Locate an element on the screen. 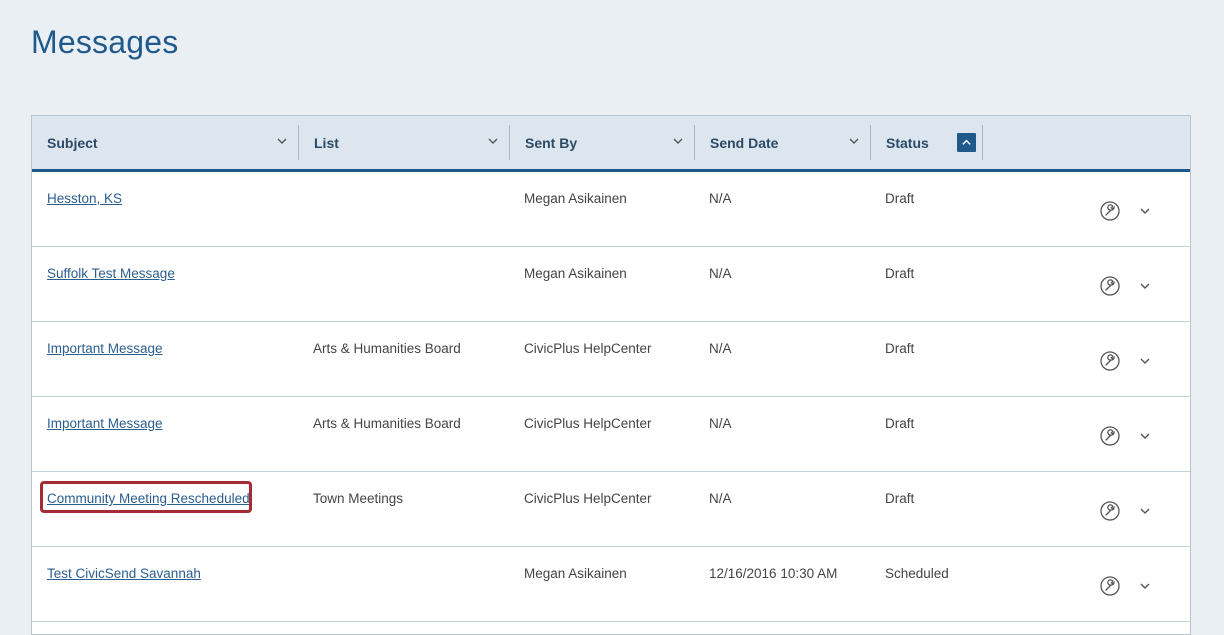  subject-cell: Suffolk Test Message is located at coordinates (111, 273).